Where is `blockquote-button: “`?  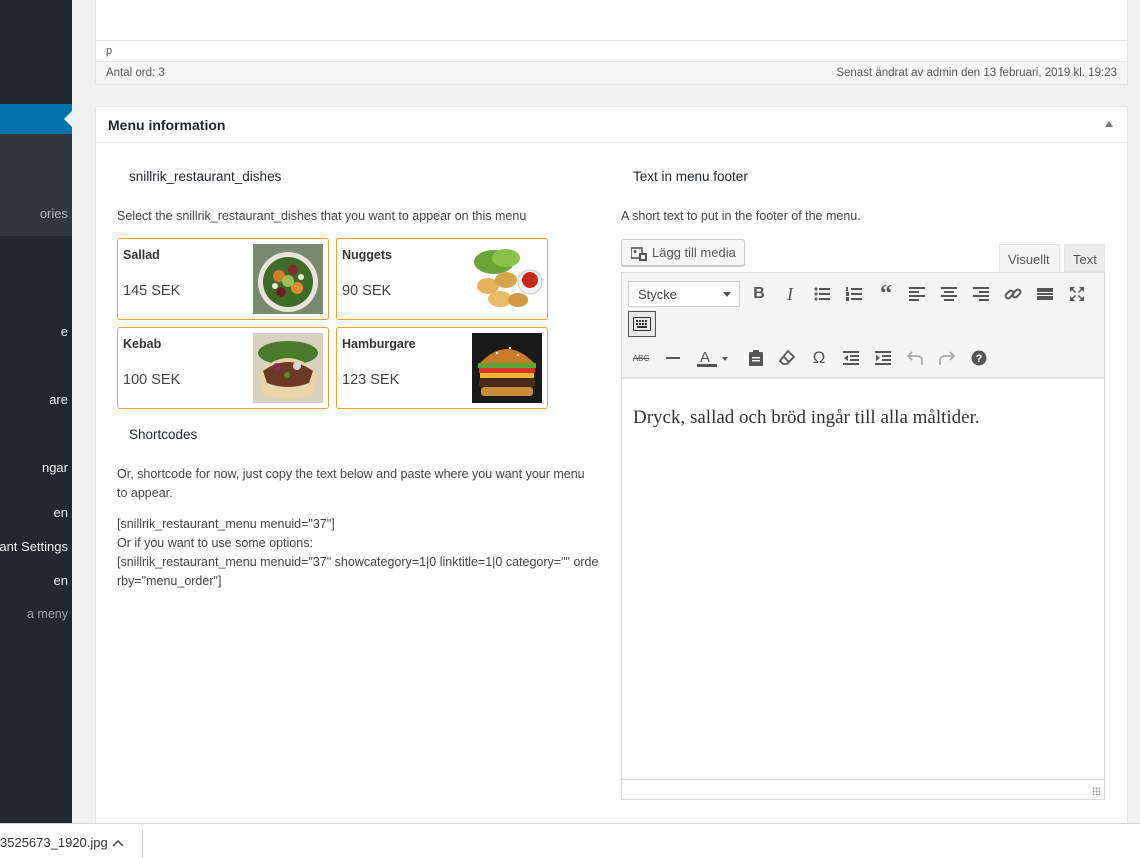 blockquote-button: “ is located at coordinates (886, 294).